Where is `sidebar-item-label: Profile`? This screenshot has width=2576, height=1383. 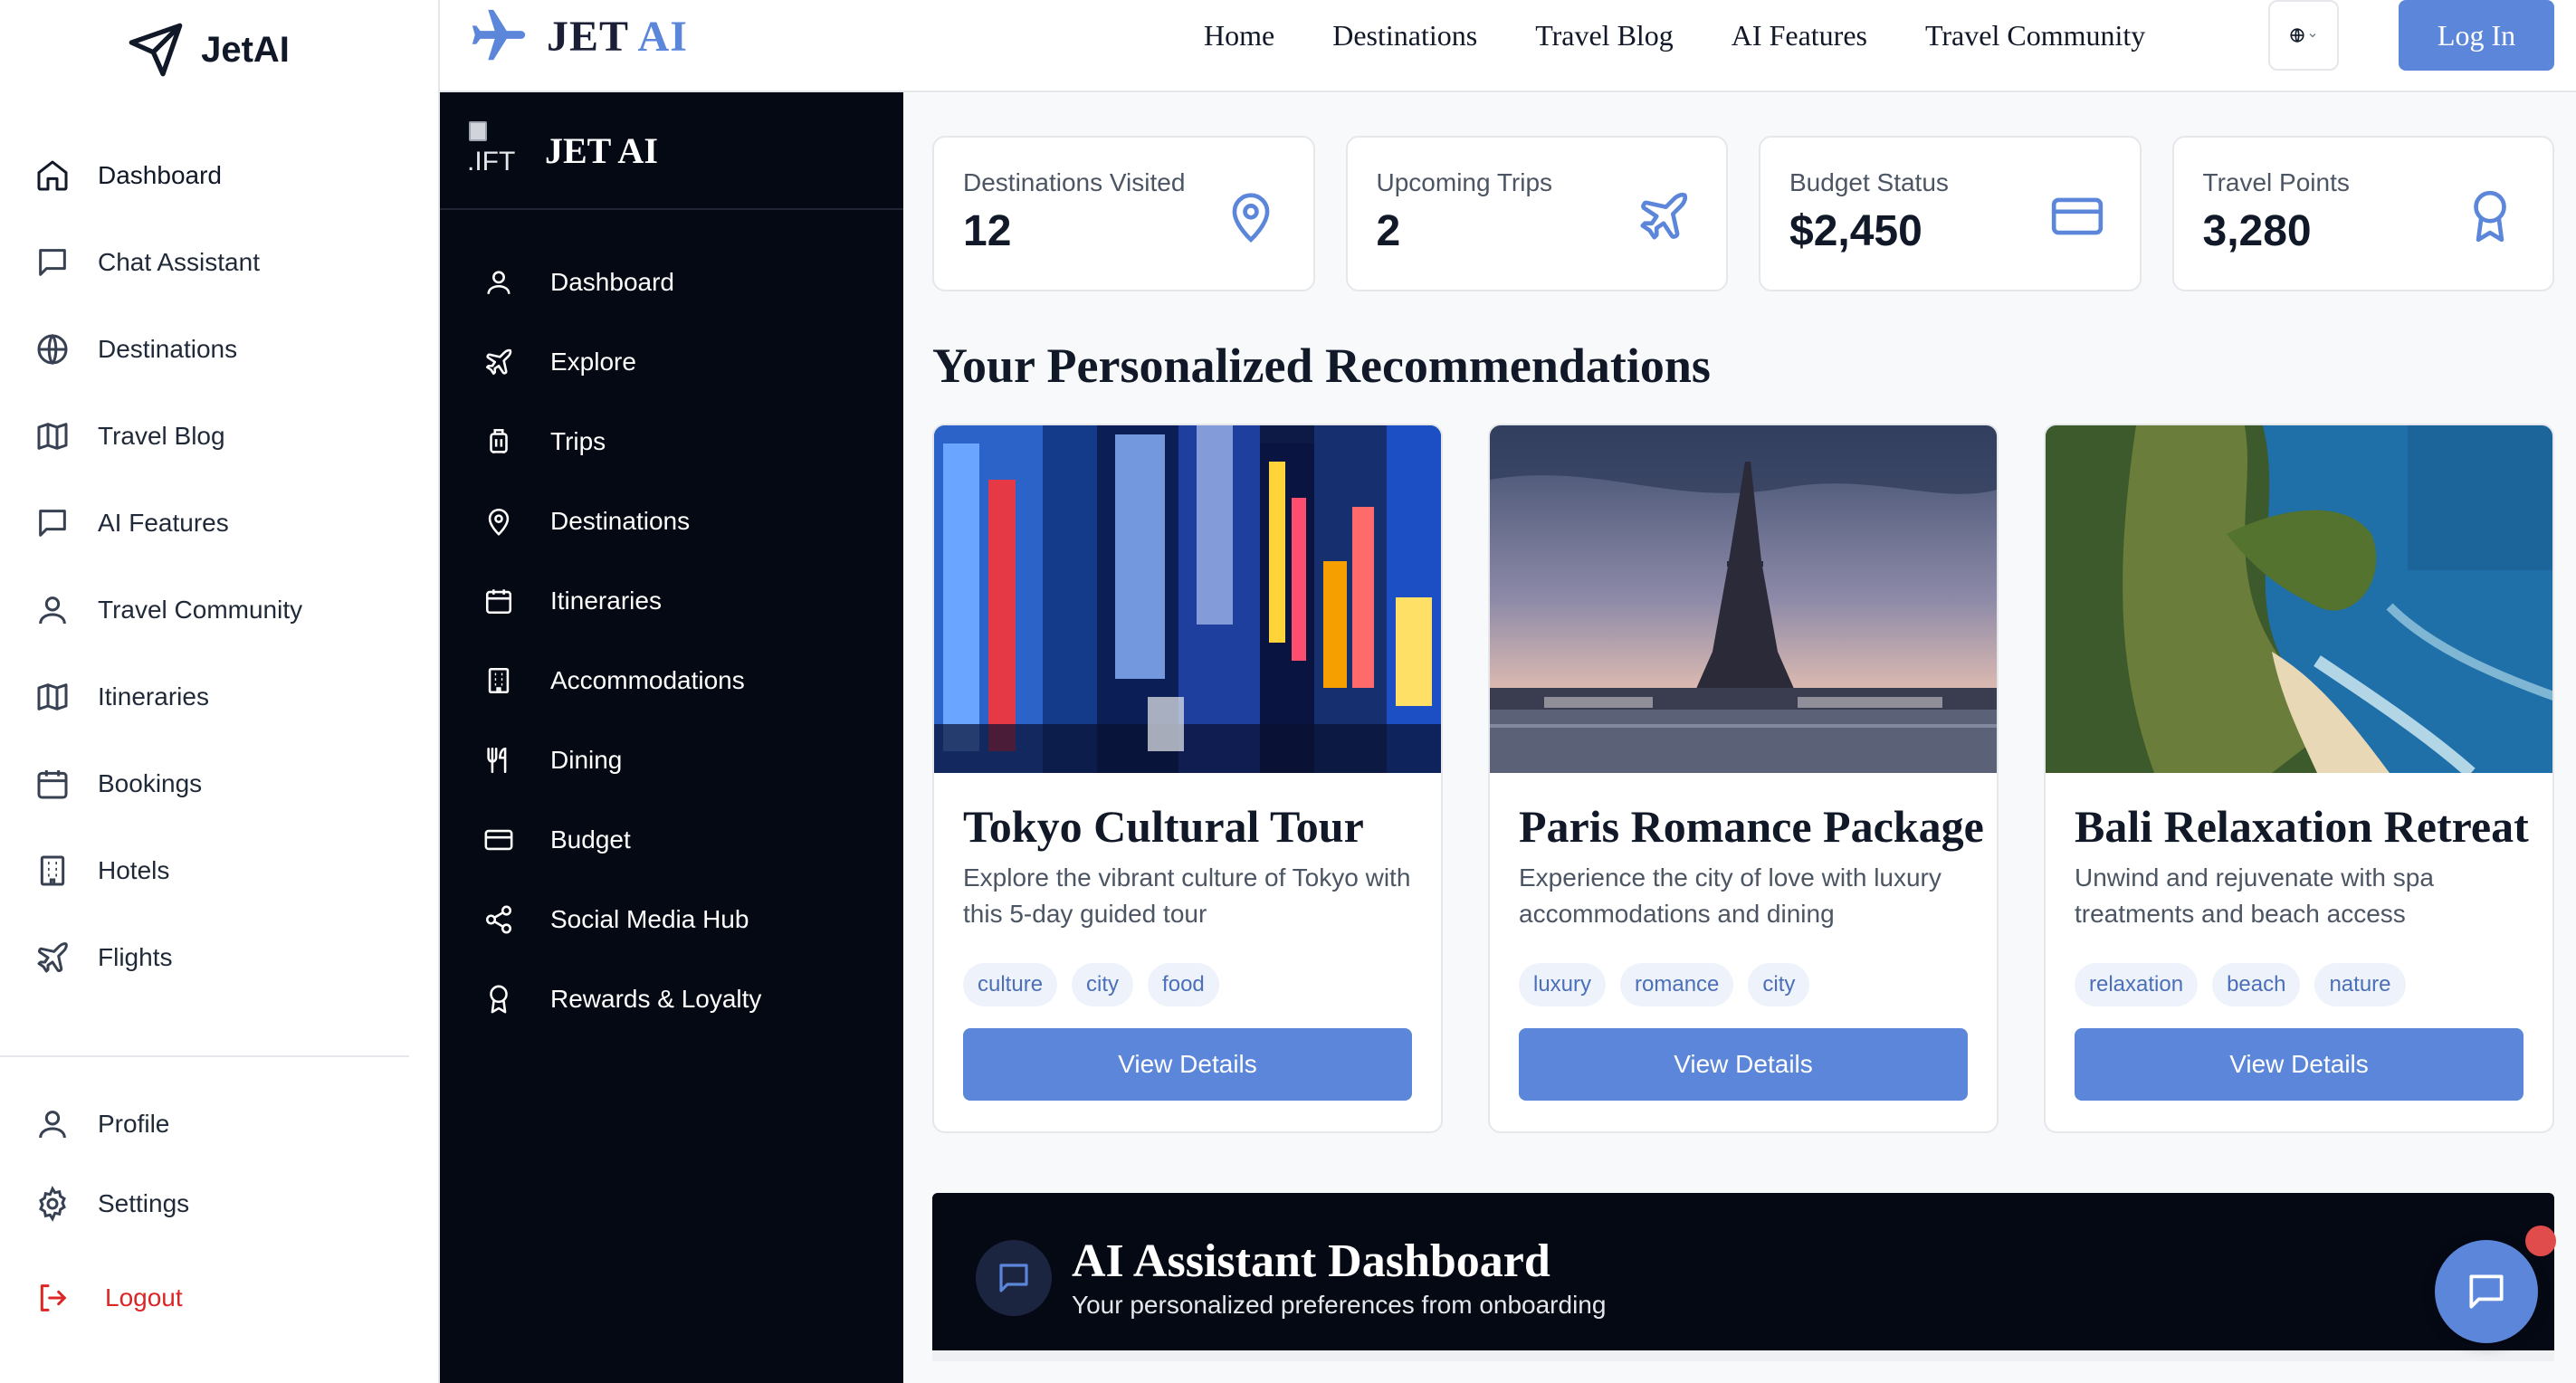
sidebar-item-label: Profile is located at coordinates (134, 1124).